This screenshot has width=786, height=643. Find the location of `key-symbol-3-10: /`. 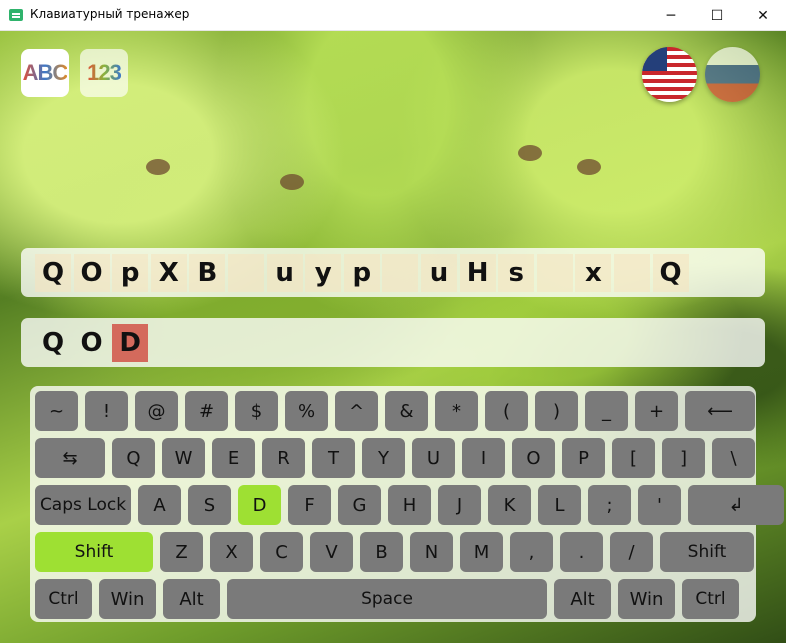

key-symbol-3-10: / is located at coordinates (631, 552).